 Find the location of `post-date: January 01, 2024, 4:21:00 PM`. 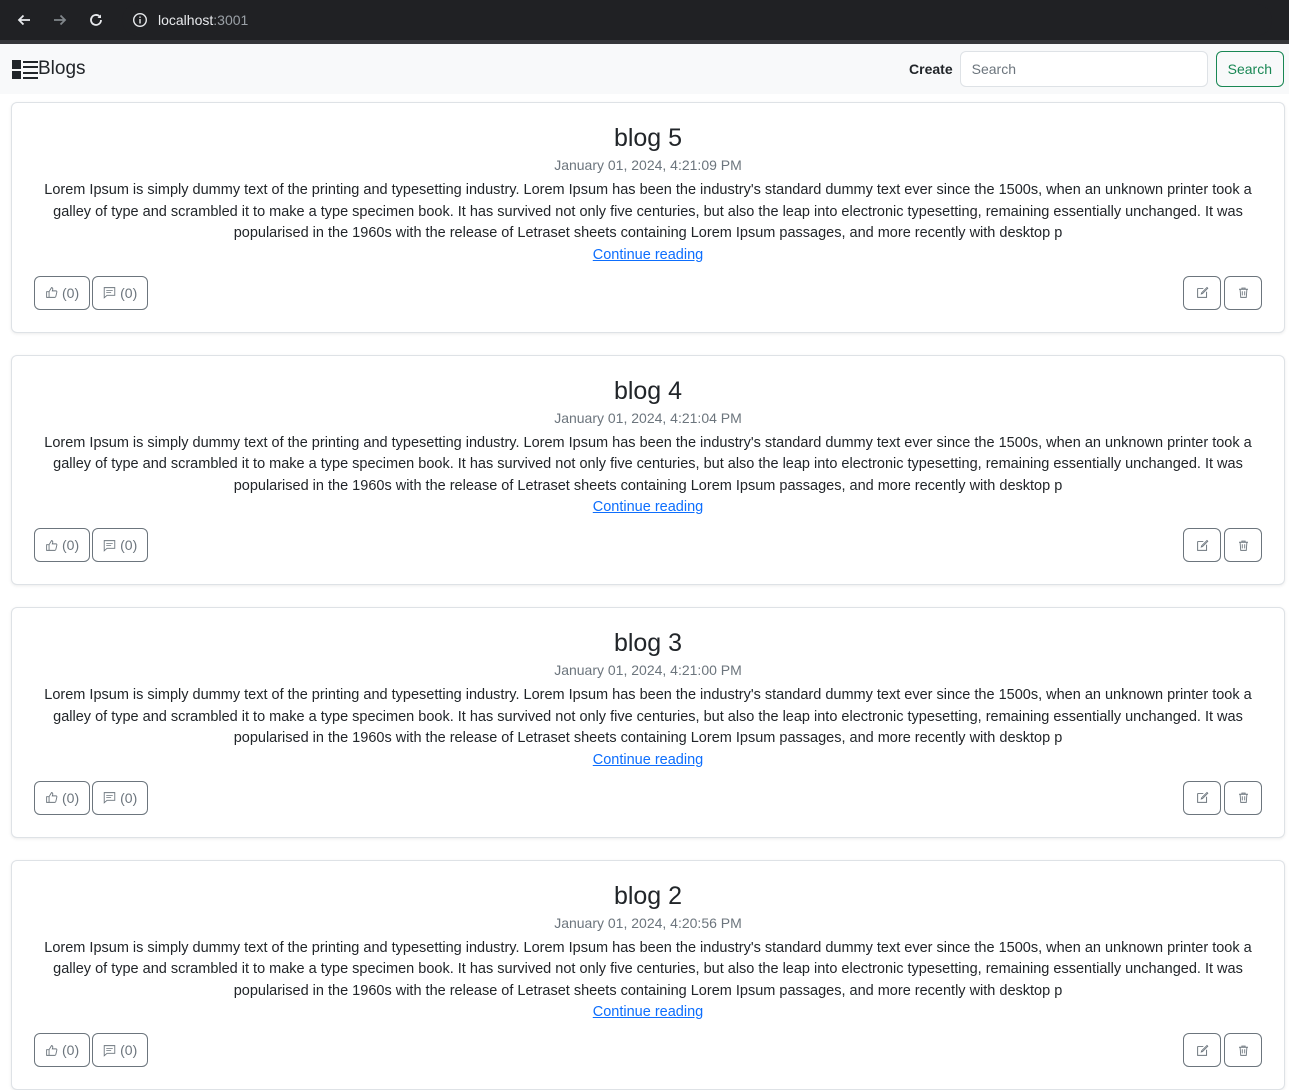

post-date: January 01, 2024, 4:21:00 PM is located at coordinates (648, 670).